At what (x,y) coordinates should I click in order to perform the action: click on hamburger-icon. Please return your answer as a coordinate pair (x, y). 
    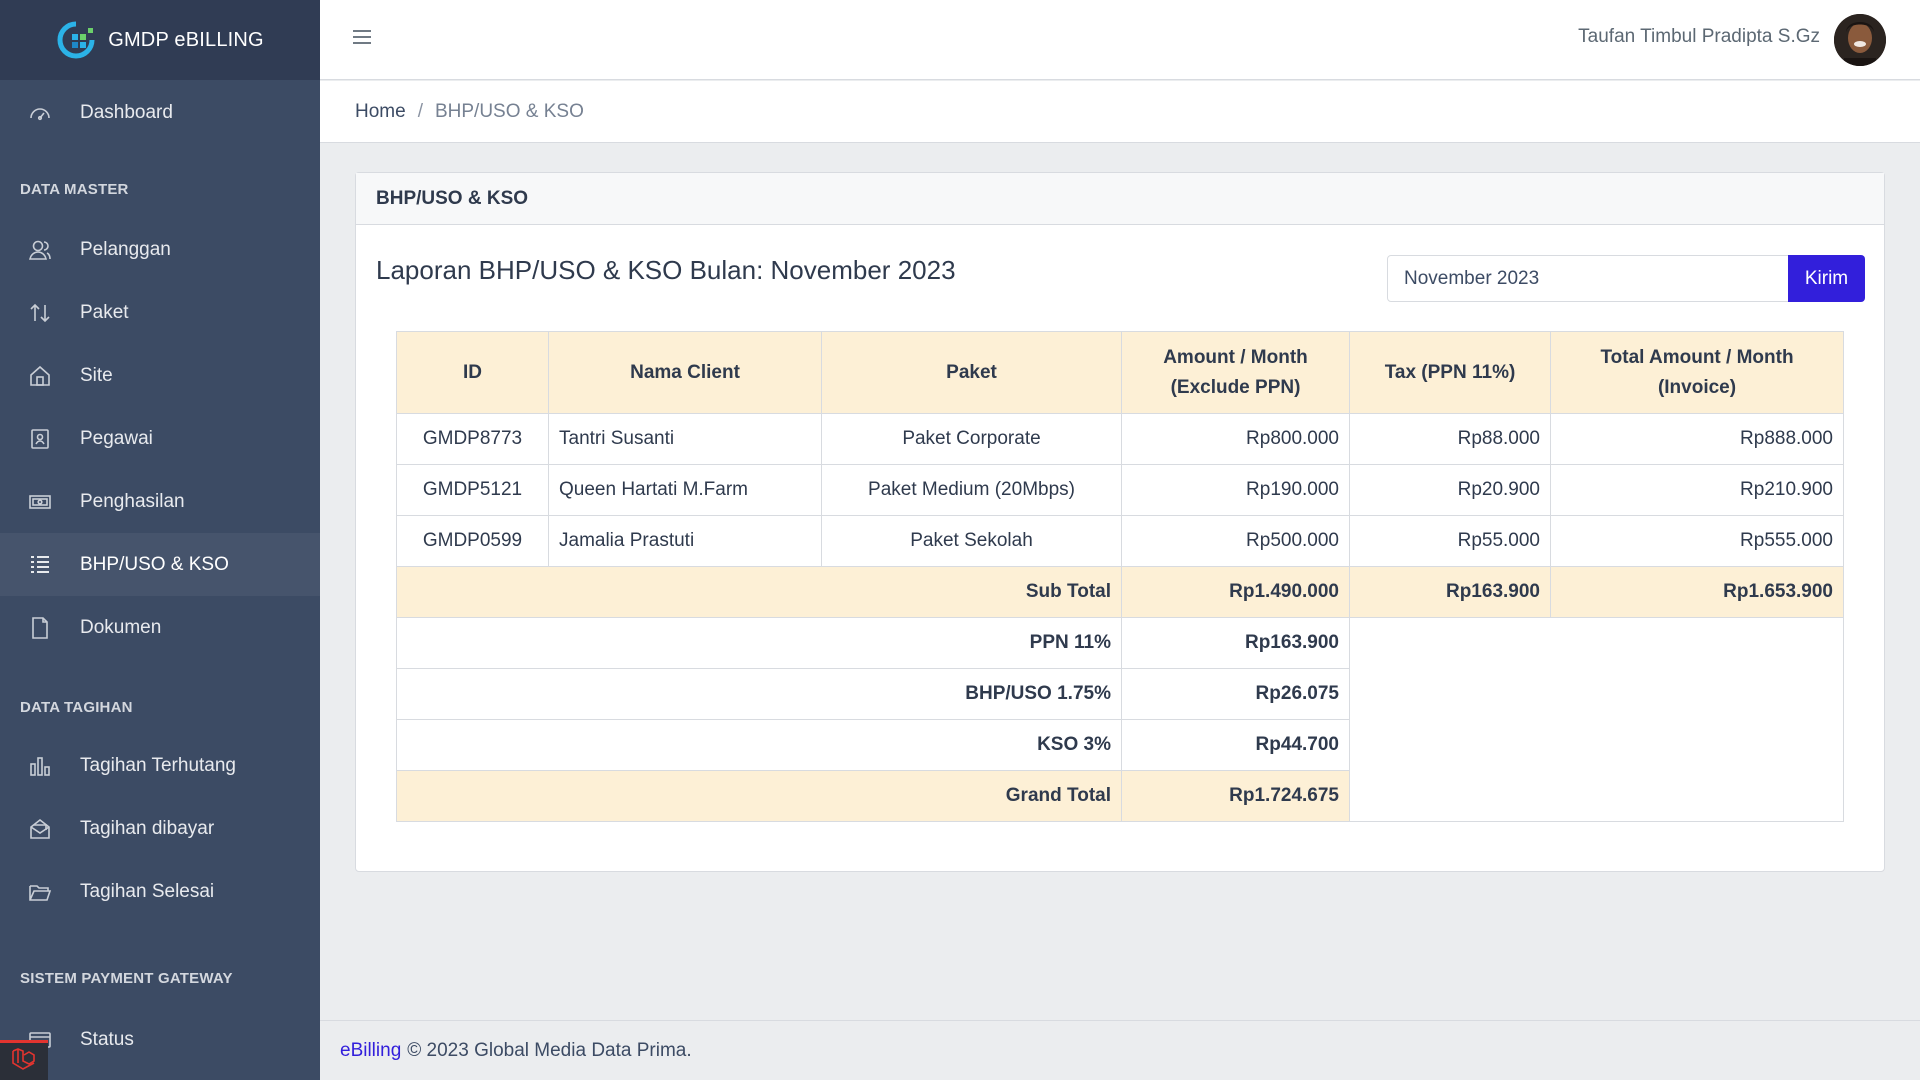
    Looking at the image, I should click on (362, 39).